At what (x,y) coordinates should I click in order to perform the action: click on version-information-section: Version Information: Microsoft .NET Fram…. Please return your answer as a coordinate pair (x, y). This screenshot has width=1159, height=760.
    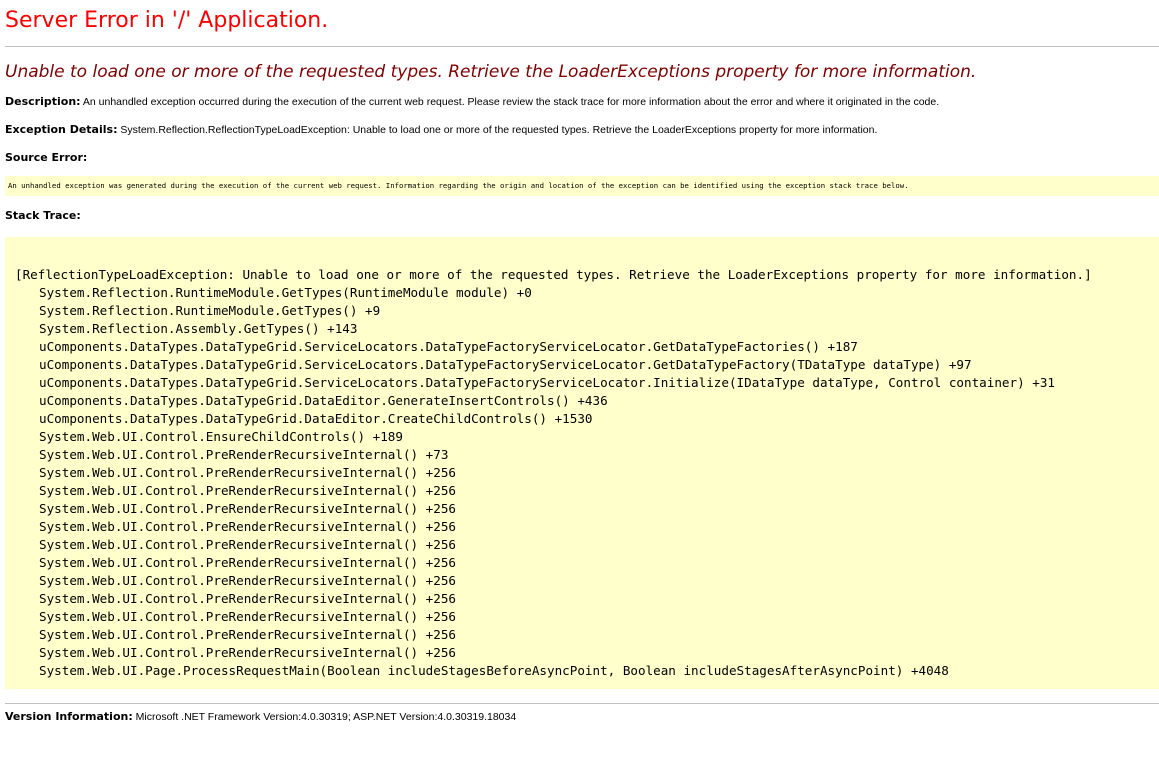
    Looking at the image, I should click on (582, 717).